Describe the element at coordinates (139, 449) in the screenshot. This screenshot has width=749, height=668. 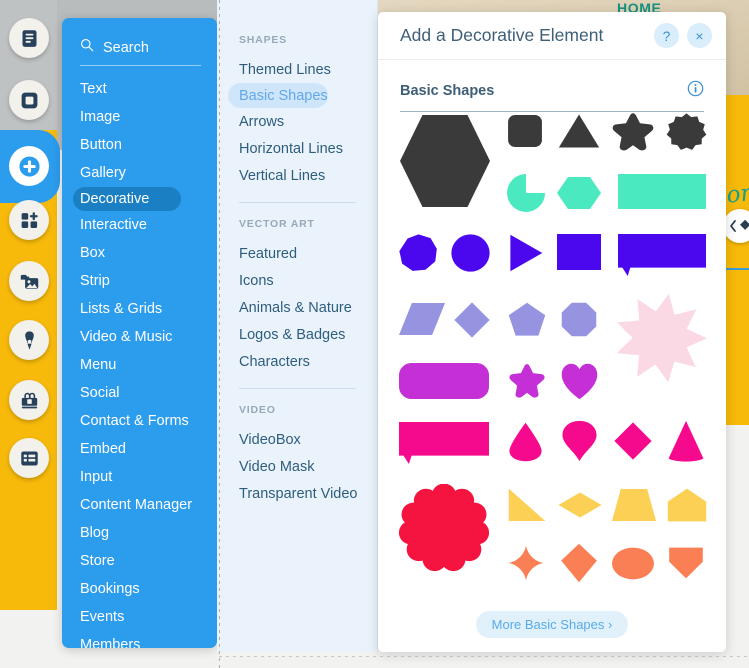
I see `flyout-item-embed: Embed` at that location.